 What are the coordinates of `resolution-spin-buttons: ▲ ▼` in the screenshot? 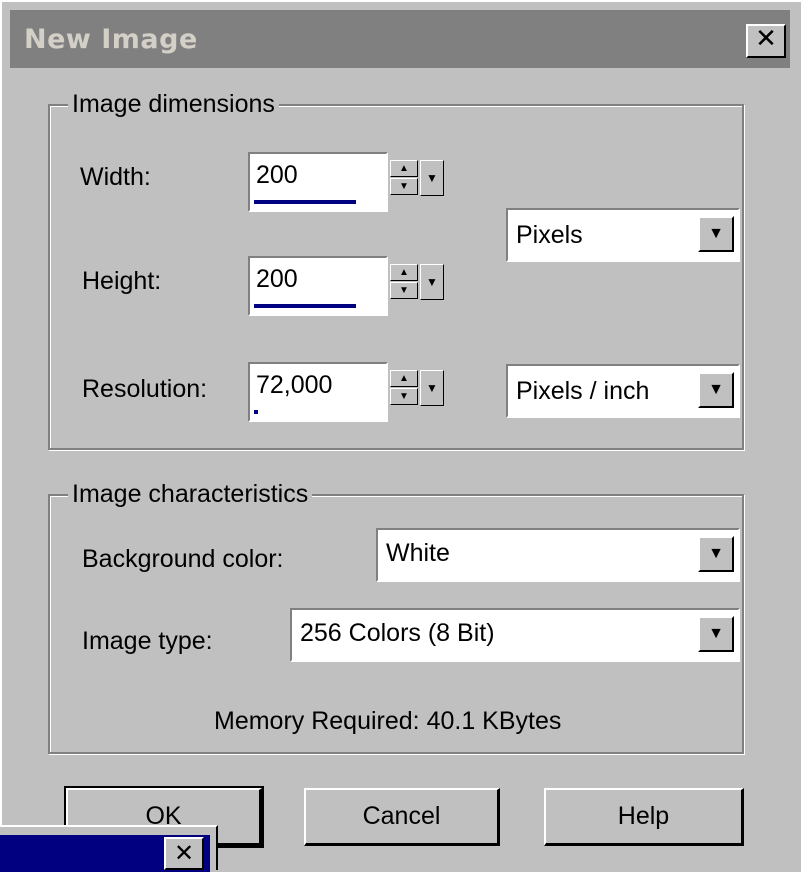 It's located at (404, 388).